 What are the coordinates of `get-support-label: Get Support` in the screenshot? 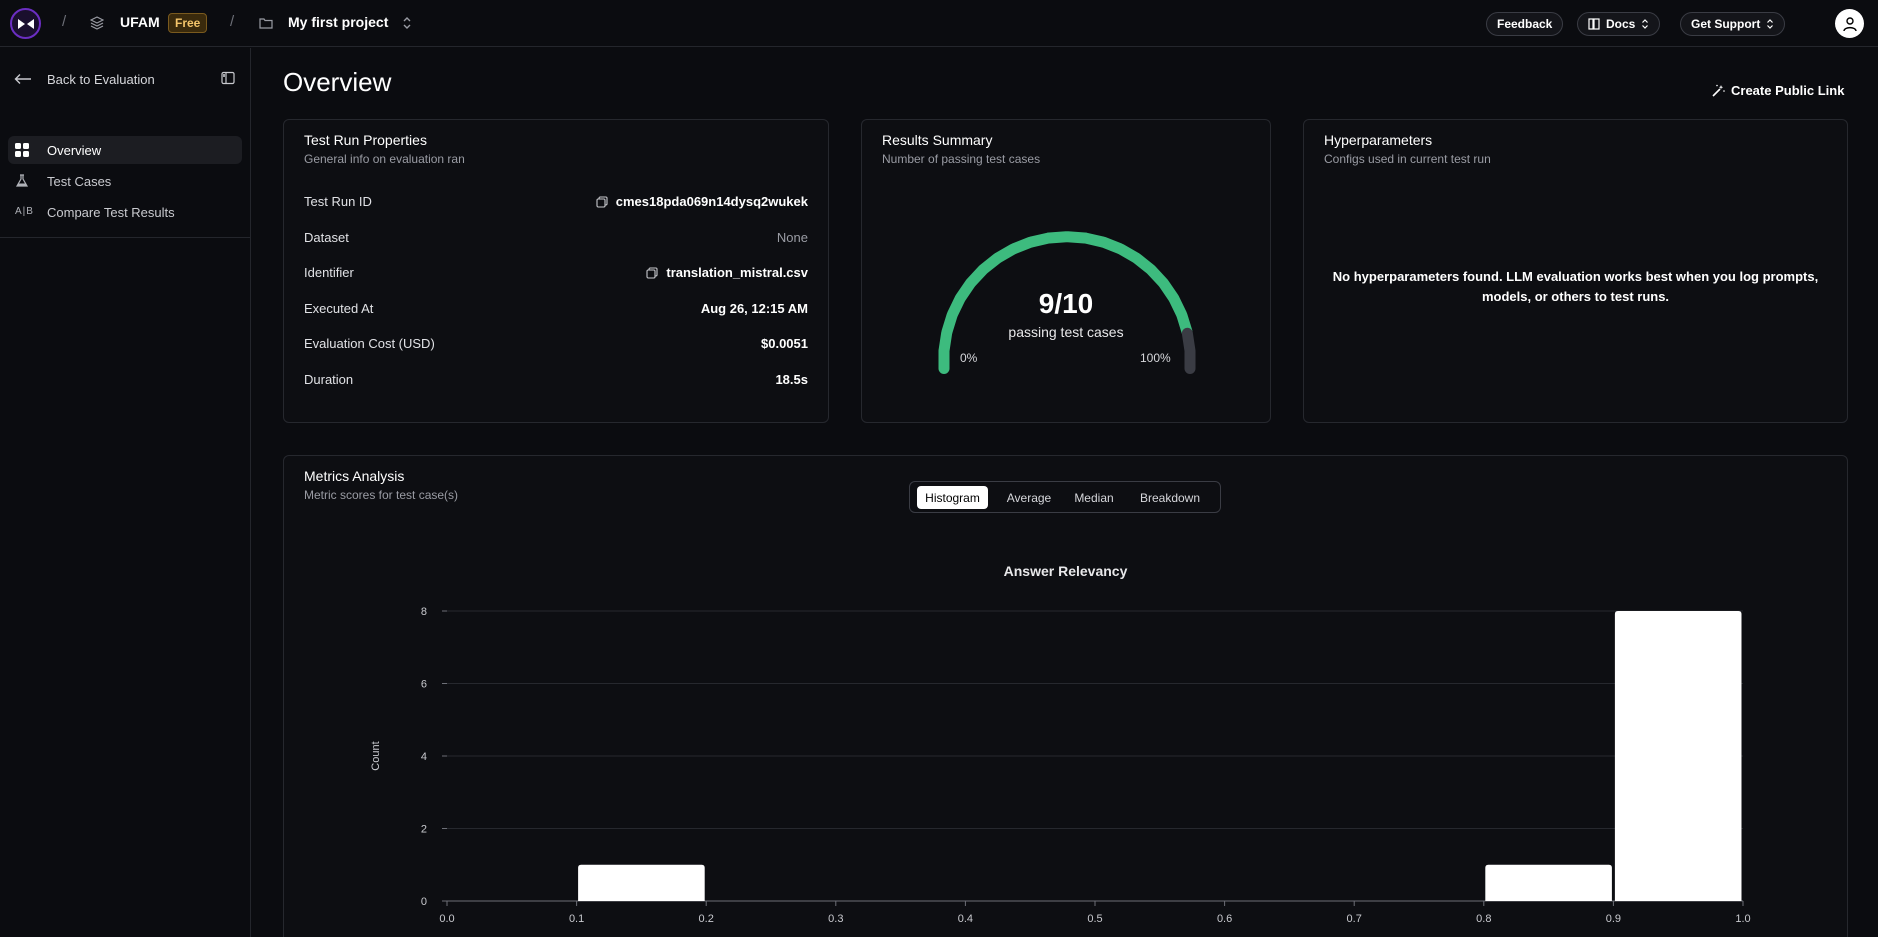 It's located at (1726, 24).